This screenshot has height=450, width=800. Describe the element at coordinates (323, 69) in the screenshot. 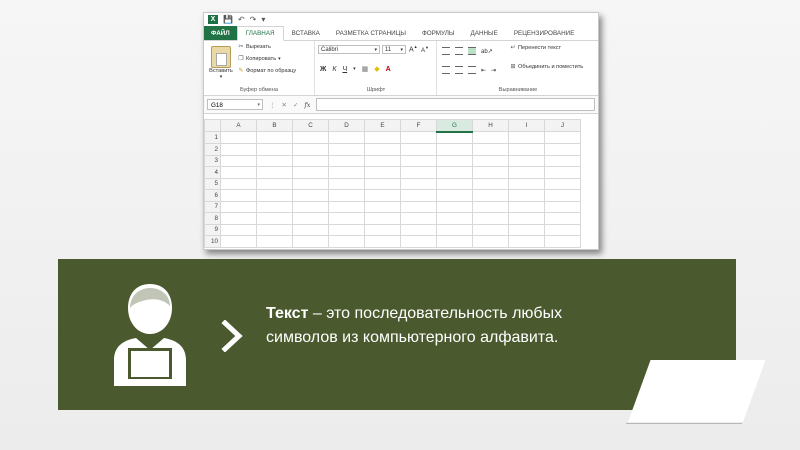

I see `bold-button: Ж` at that location.